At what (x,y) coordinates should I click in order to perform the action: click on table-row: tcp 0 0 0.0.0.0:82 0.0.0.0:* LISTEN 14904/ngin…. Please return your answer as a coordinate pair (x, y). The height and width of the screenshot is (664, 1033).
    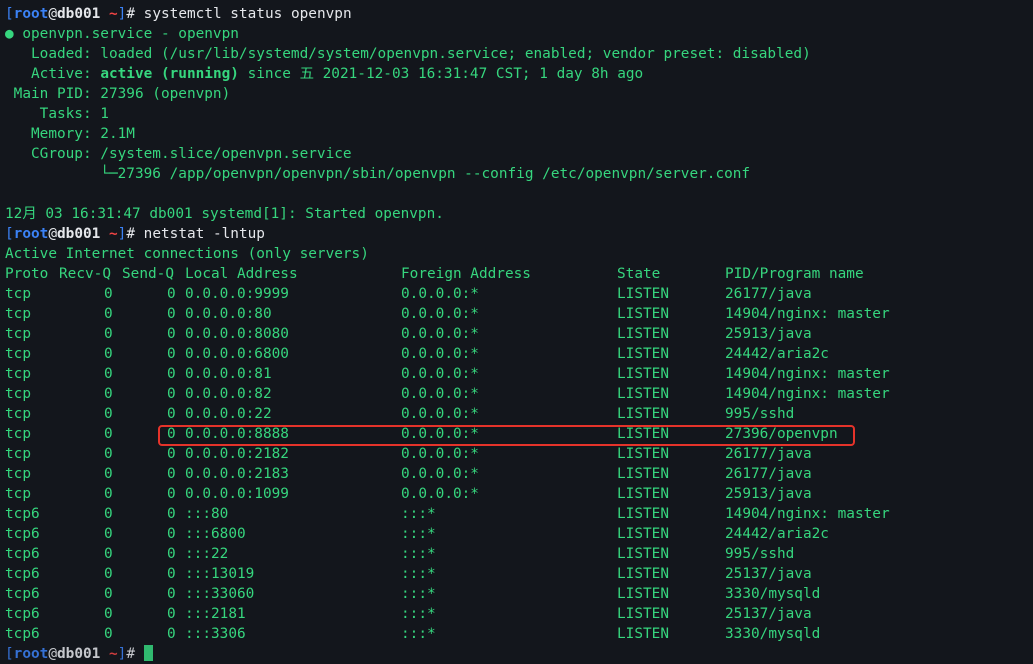
    Looking at the image, I should click on (517, 394).